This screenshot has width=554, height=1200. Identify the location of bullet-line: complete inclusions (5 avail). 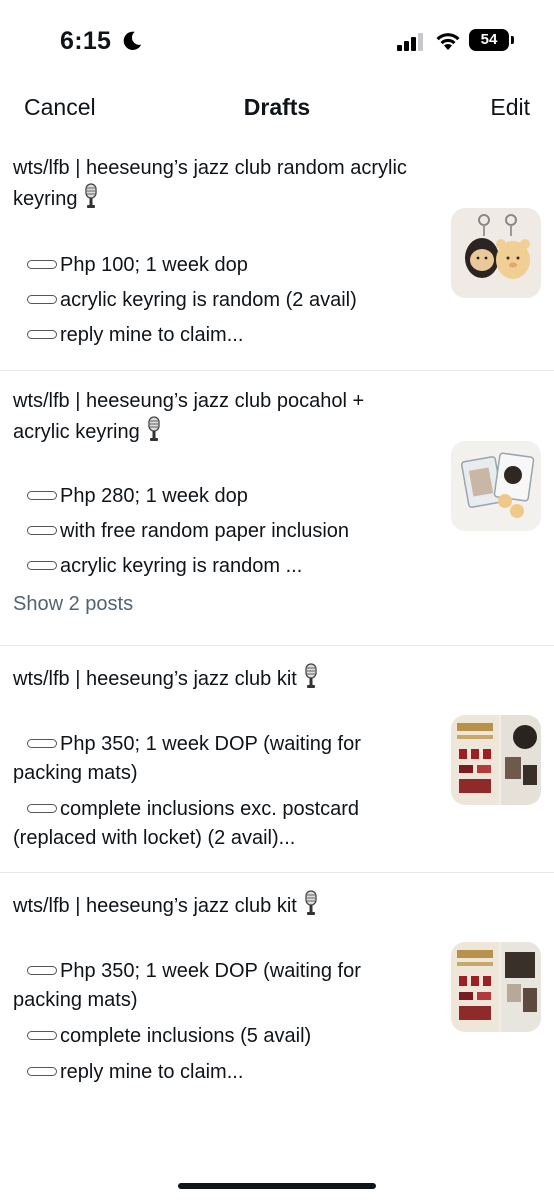
(221, 1036).